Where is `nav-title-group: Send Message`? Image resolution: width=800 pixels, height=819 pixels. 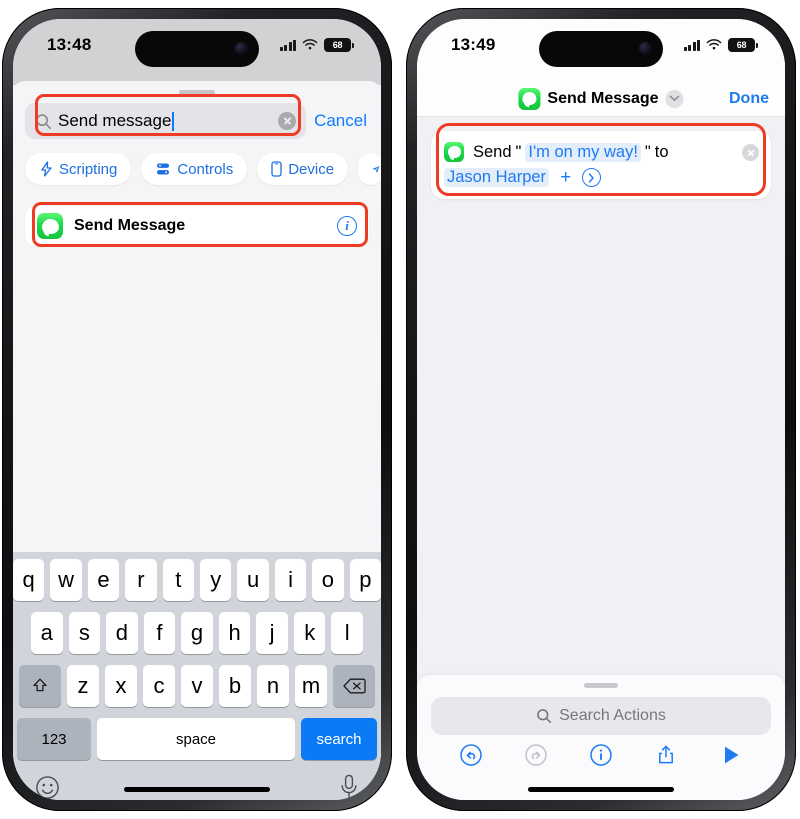
nav-title-group: Send Message is located at coordinates (601, 98).